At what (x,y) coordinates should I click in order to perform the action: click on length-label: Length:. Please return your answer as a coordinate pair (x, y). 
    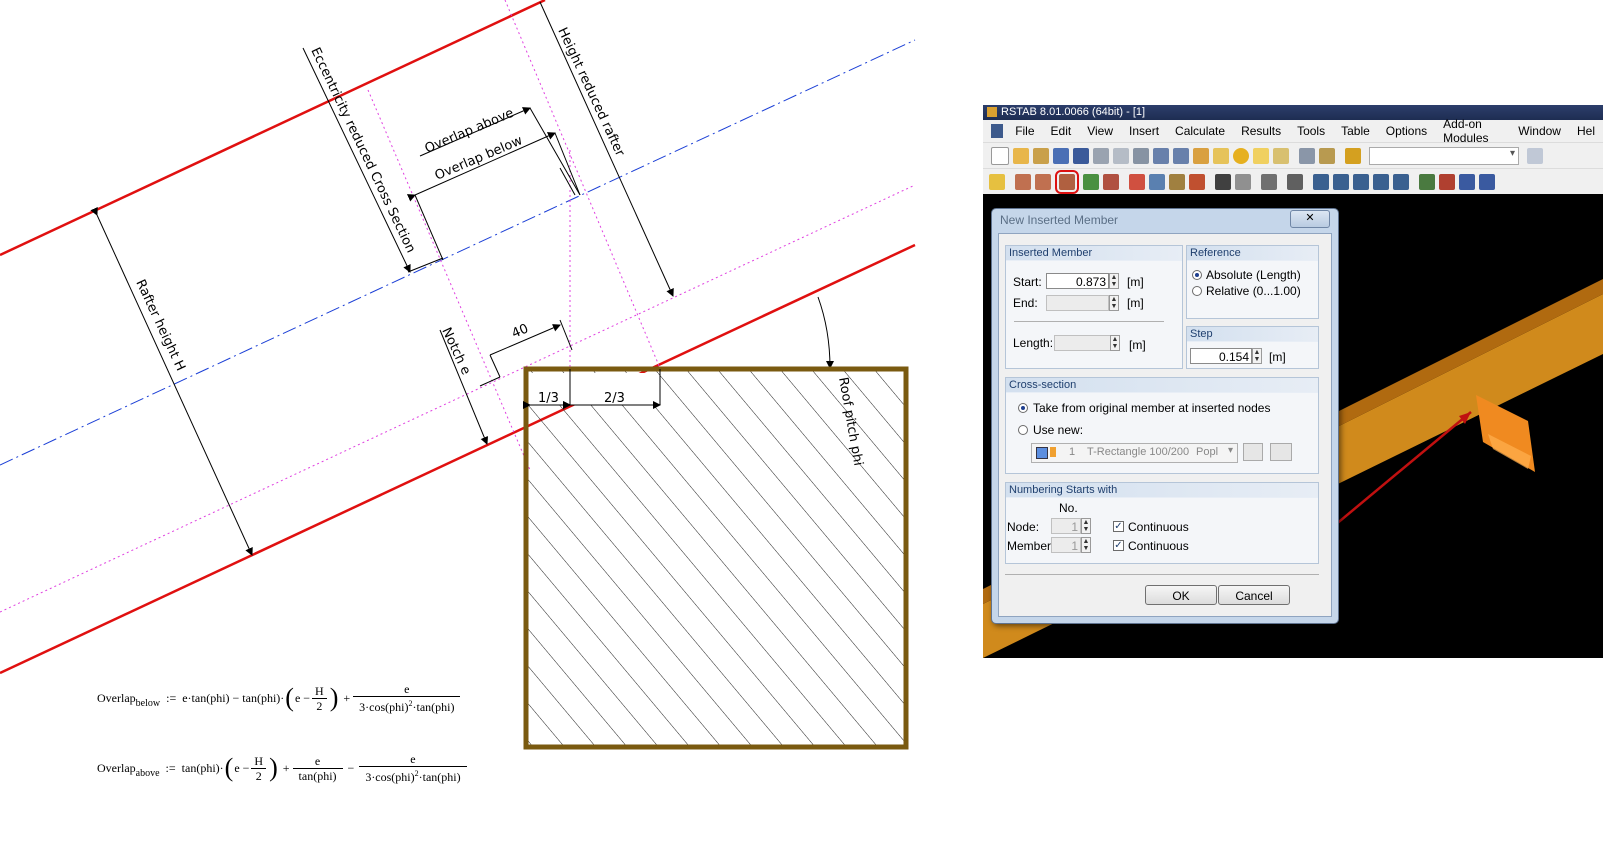
    Looking at the image, I should click on (1033, 343).